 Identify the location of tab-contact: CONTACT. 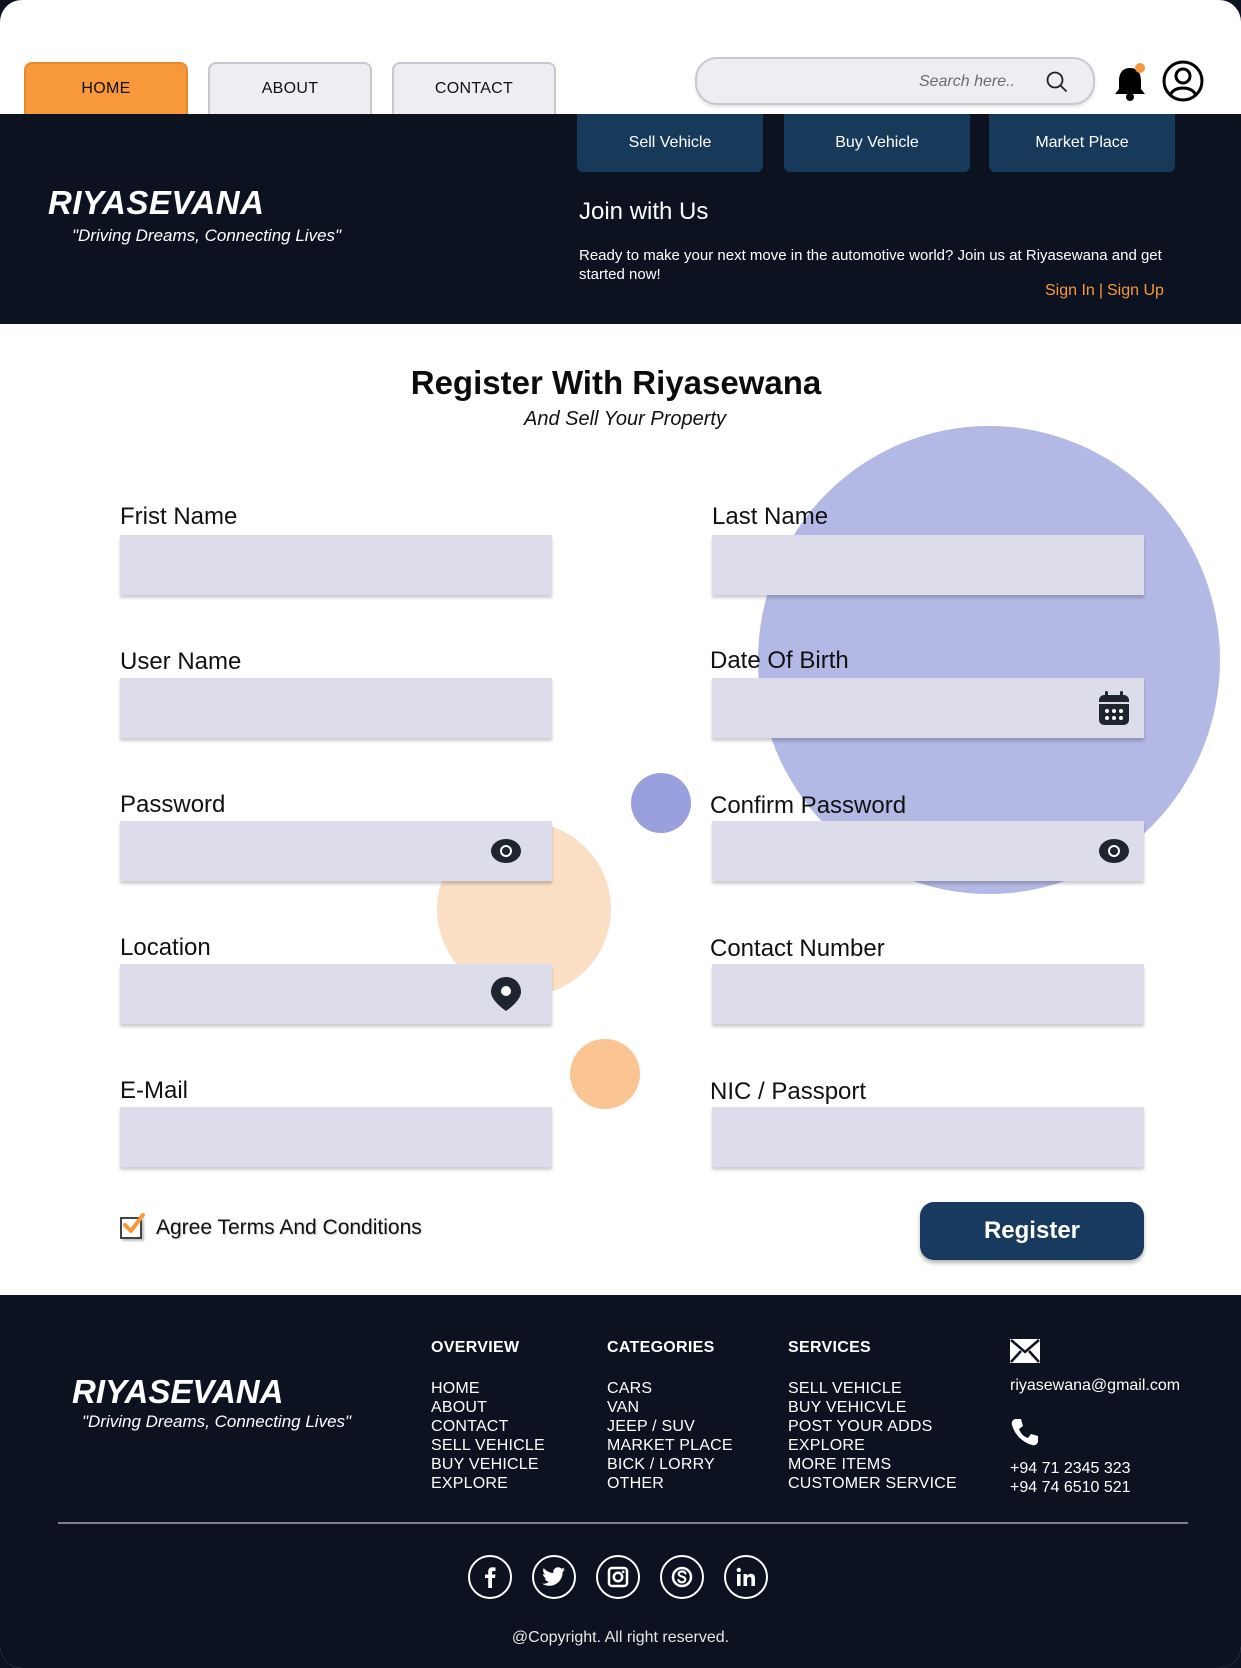
(474, 88).